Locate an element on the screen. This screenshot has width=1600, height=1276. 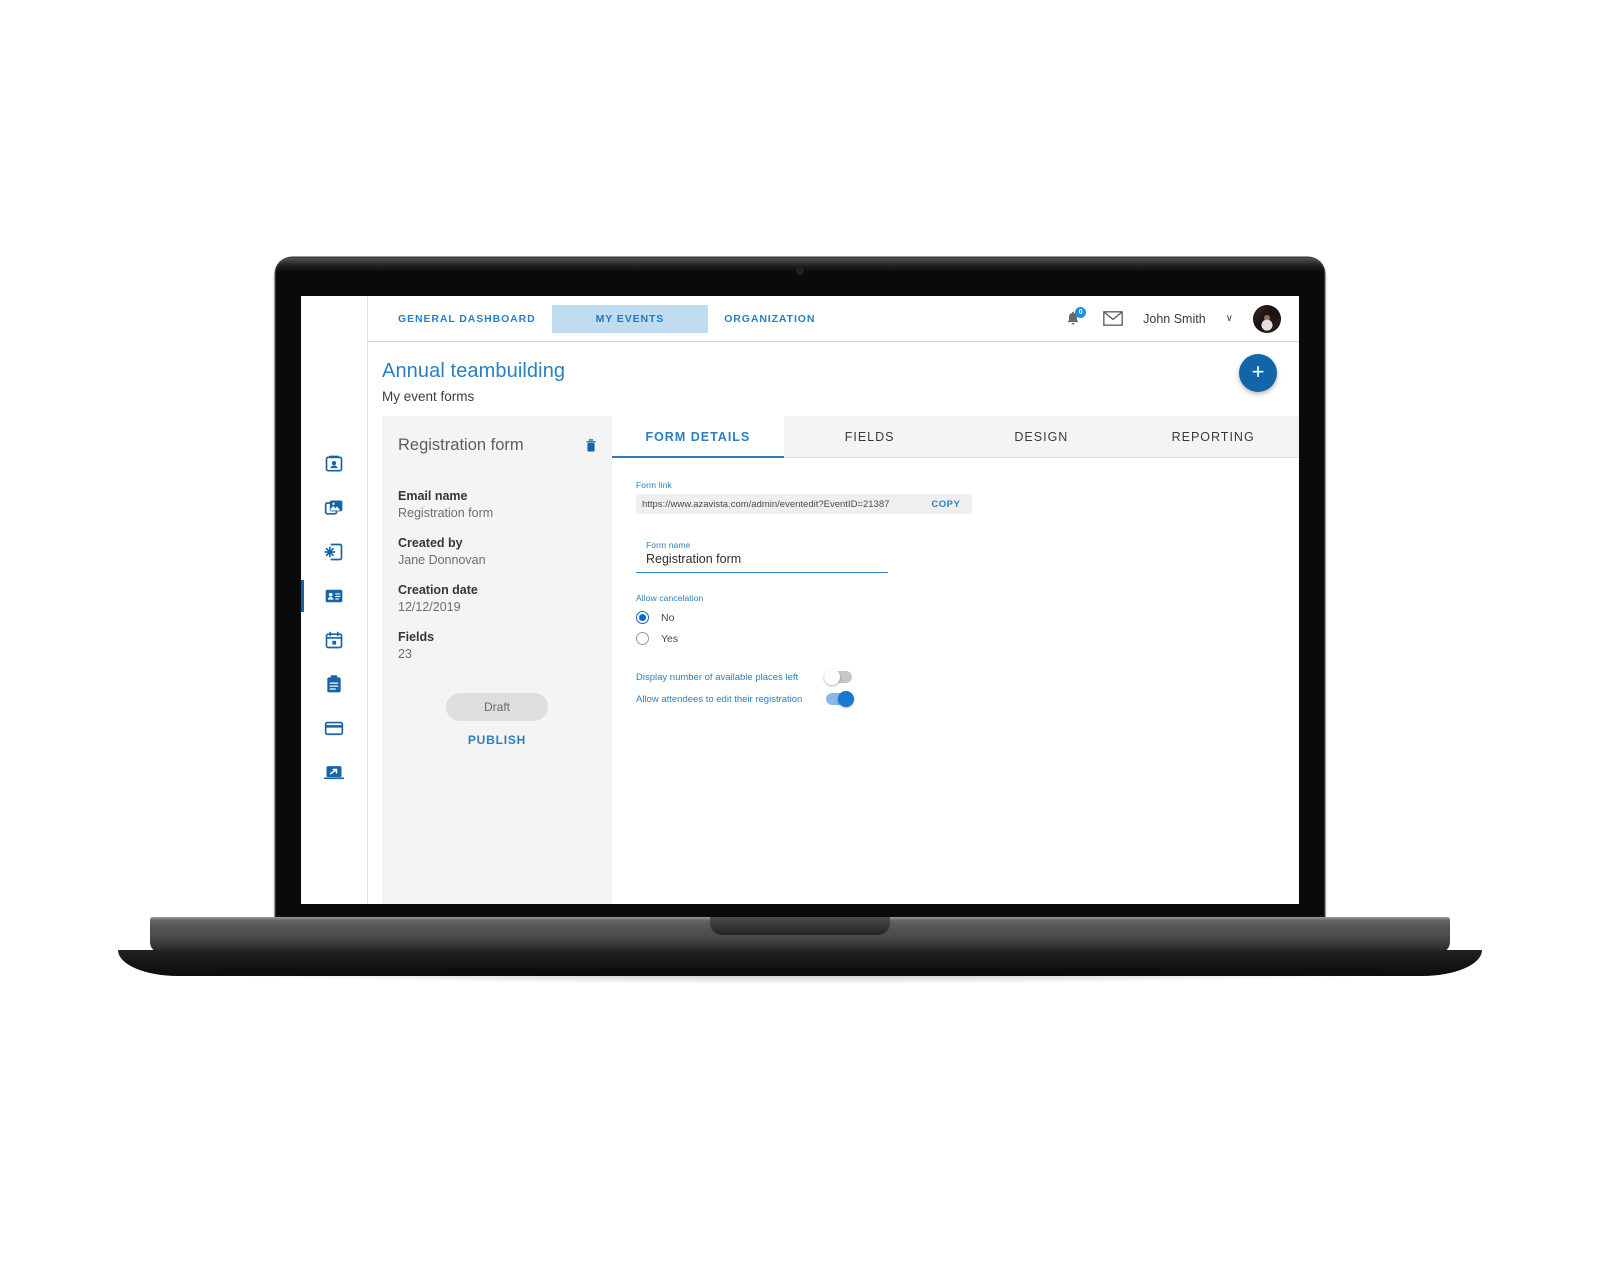
form-info-title: Registration form is located at coordinates (461, 445).